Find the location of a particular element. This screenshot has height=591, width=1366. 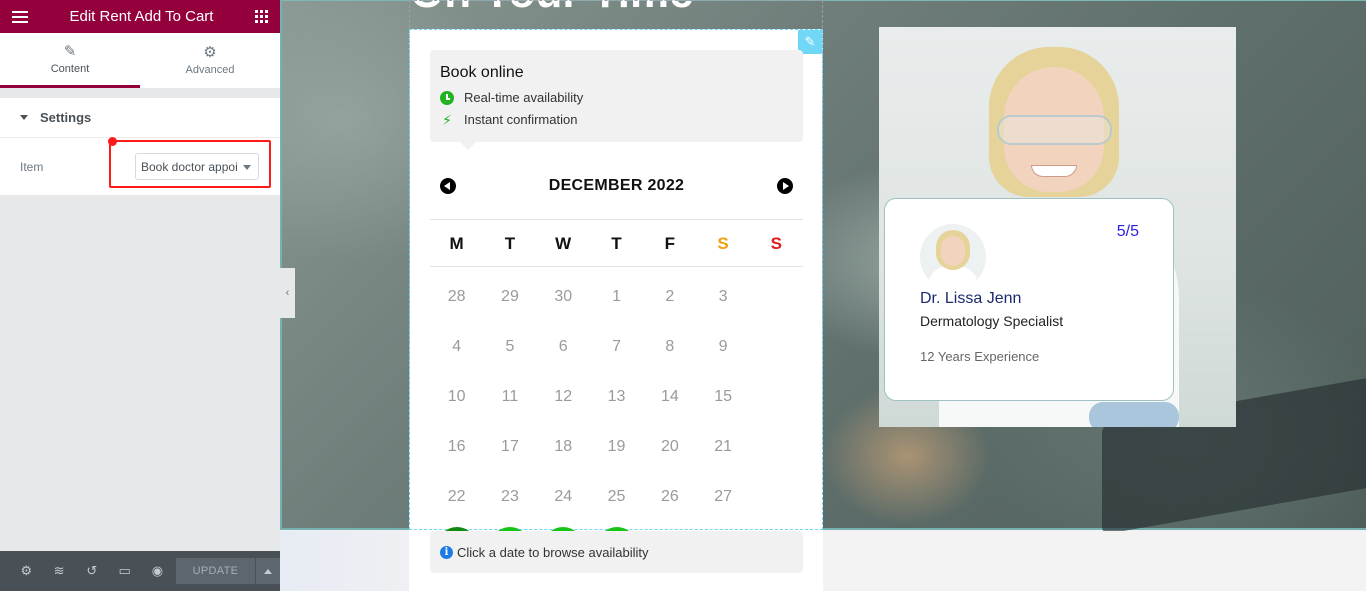

calendar-day: 16 is located at coordinates (456, 446).